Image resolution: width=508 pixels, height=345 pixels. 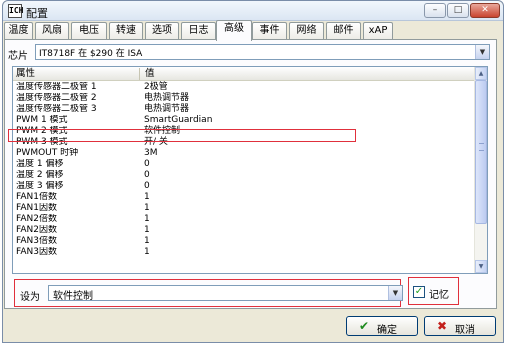 I want to click on minimize-button: –, so click(x=435, y=10).